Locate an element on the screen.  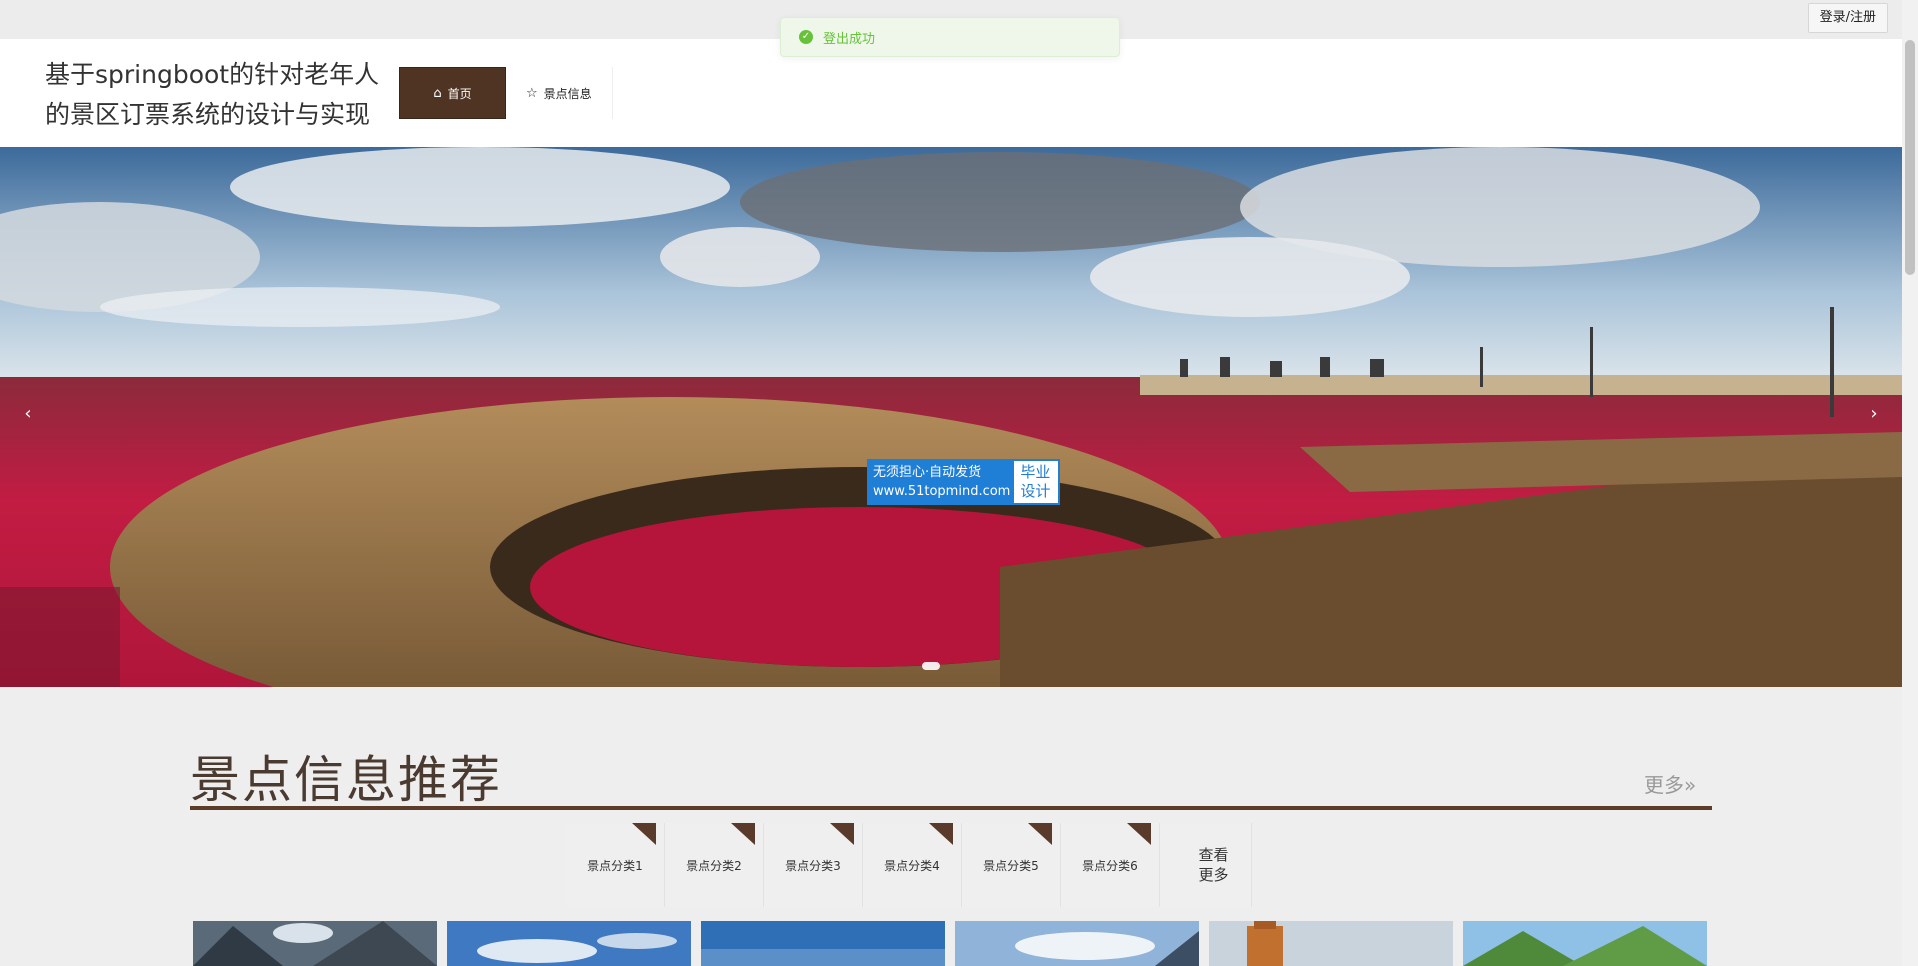
chevron-left-icon: ‹ is located at coordinates (28, 413).